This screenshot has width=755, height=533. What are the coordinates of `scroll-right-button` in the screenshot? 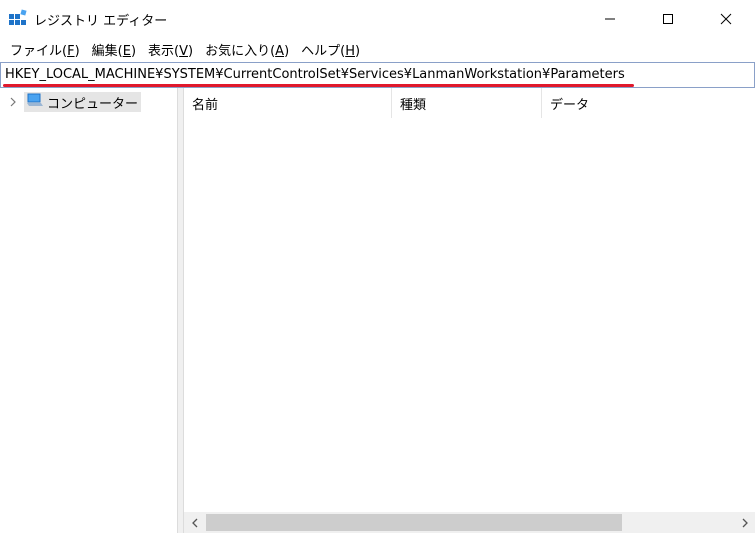 It's located at (744, 522).